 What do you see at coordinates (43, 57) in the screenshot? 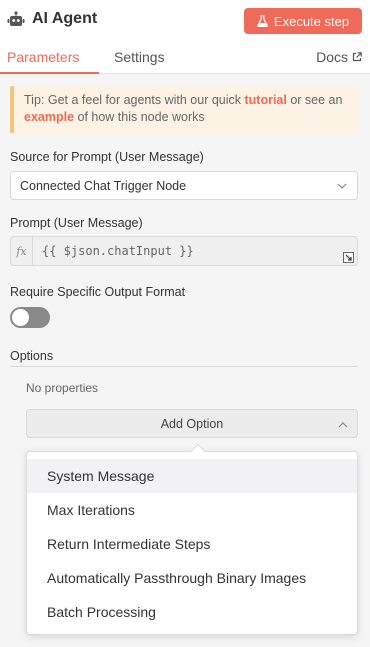
I see `tab-parameters: Parameters` at bounding box center [43, 57].